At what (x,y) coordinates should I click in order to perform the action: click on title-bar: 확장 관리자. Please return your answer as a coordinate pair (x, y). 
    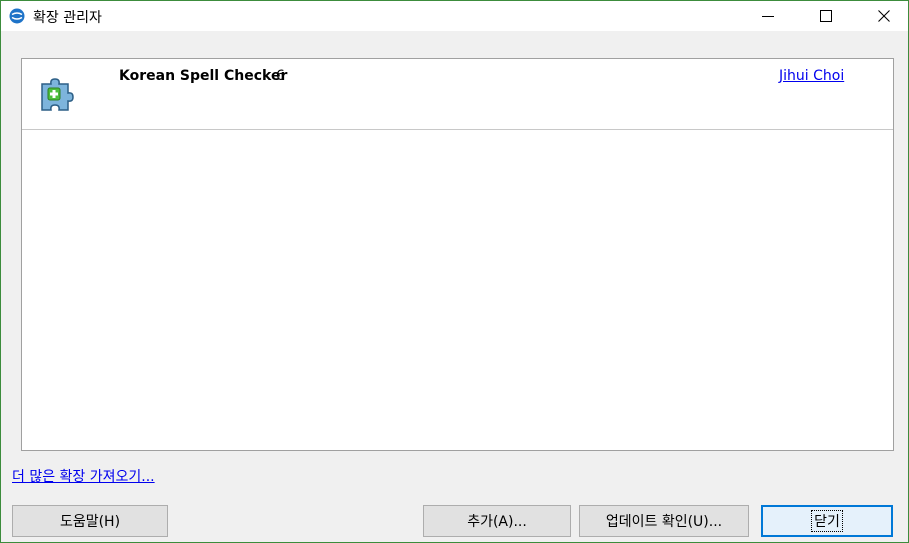
    Looking at the image, I should click on (454, 16).